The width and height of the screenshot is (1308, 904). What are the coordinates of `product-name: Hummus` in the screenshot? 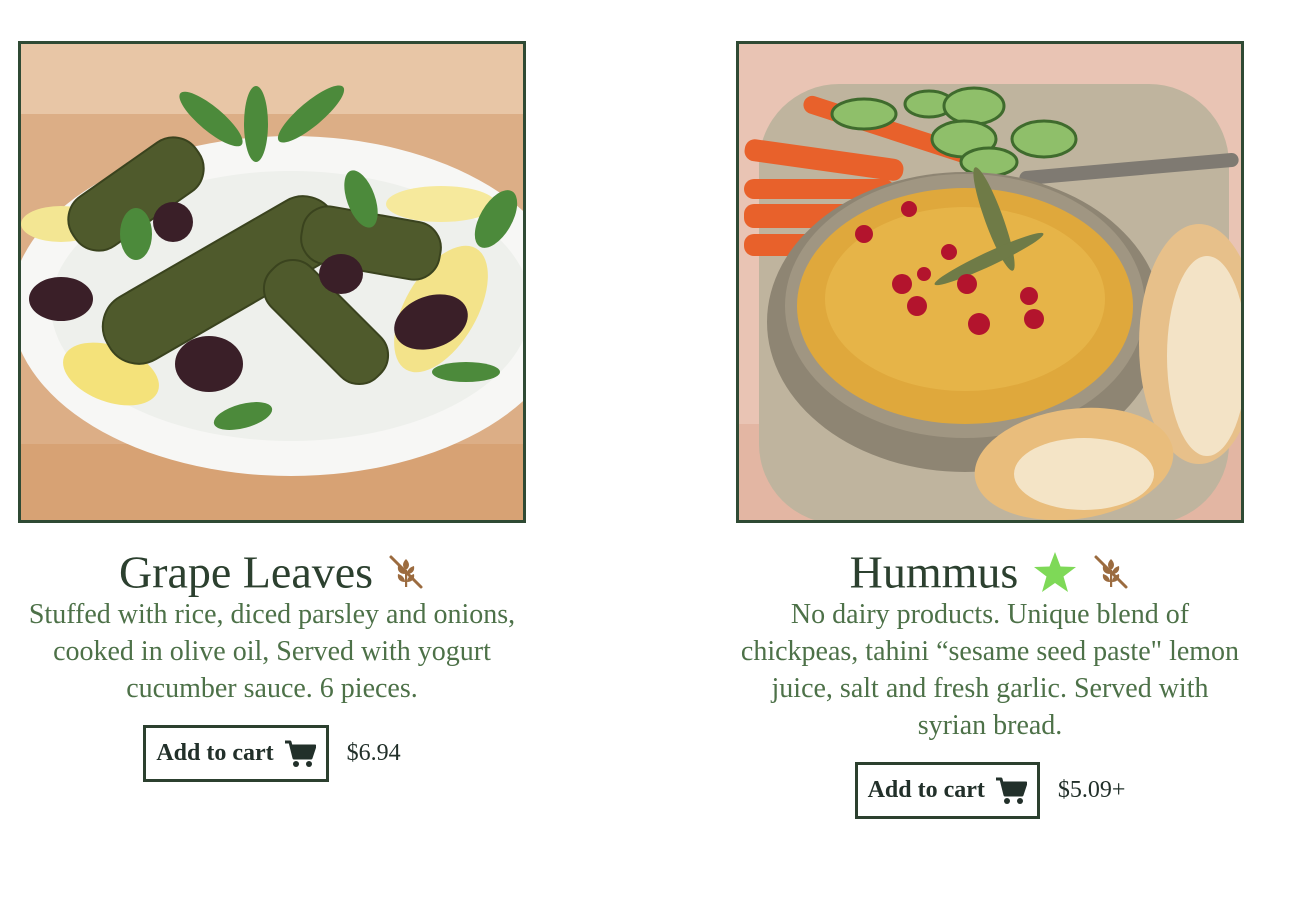 It's located at (934, 571).